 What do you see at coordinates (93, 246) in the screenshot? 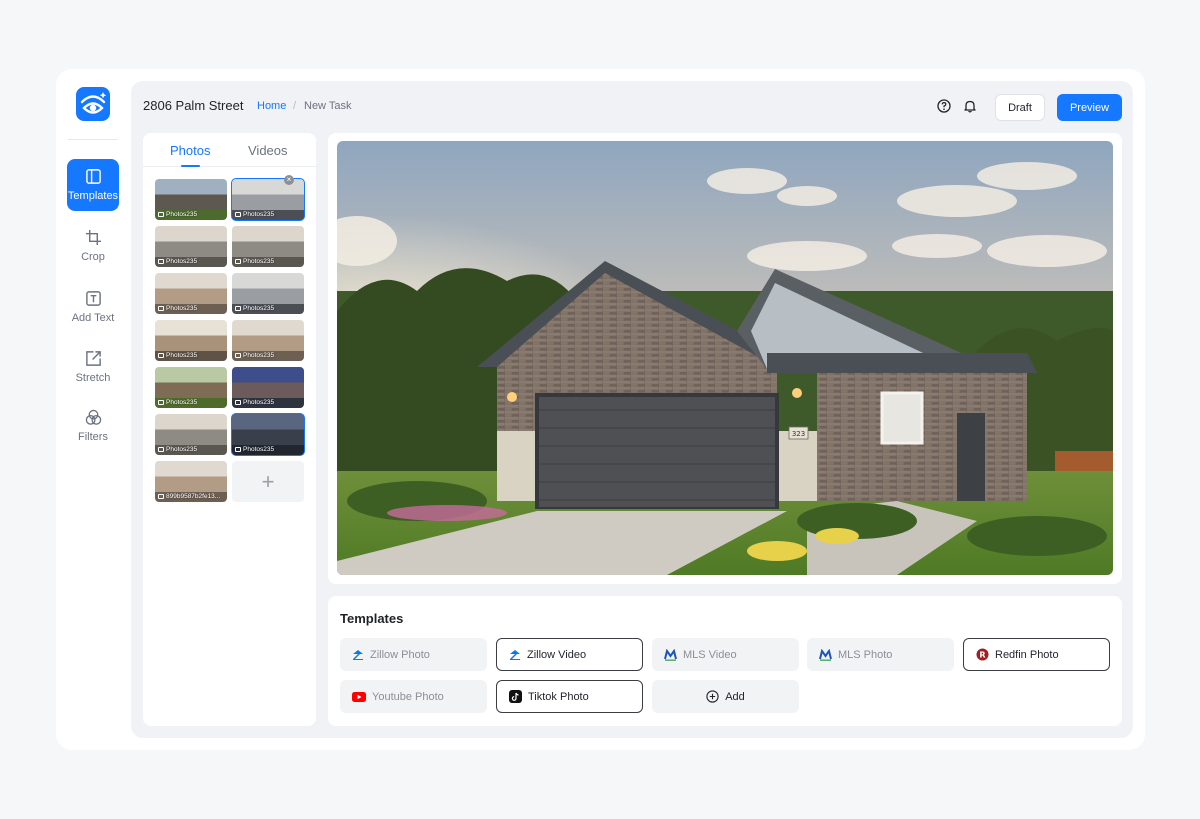
I see `crop-tool: Crop` at bounding box center [93, 246].